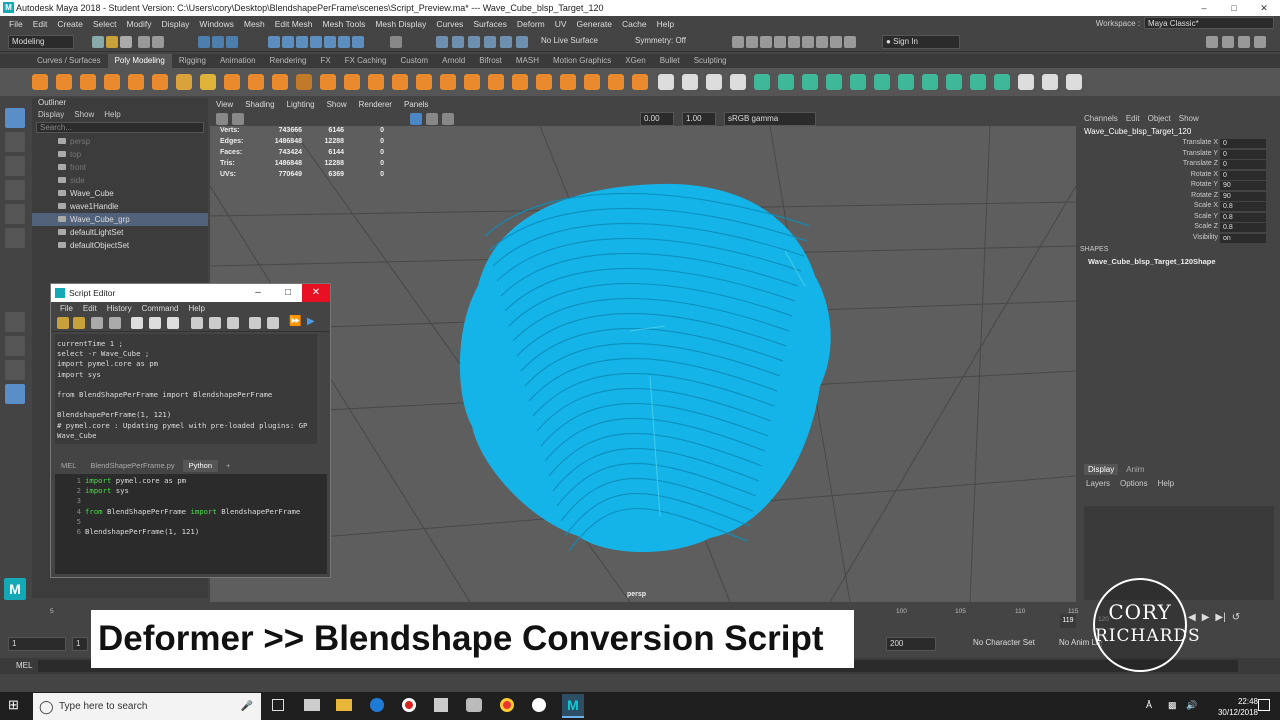  Describe the element at coordinates (158, 42) in the screenshot. I see `redo-icon` at that location.